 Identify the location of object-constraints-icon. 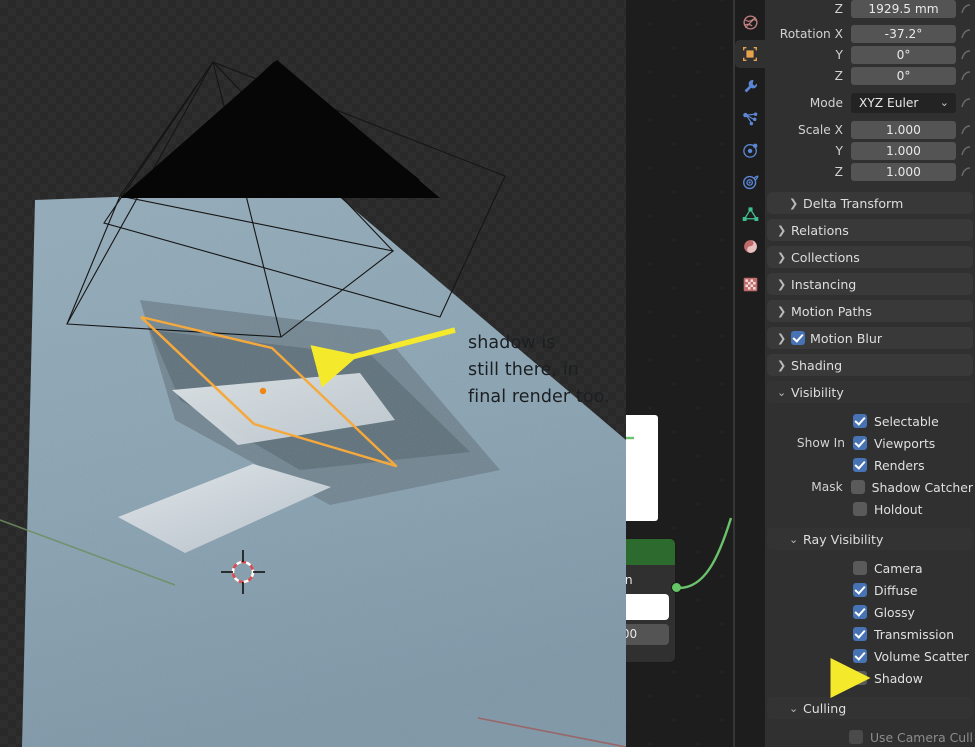
(750, 181).